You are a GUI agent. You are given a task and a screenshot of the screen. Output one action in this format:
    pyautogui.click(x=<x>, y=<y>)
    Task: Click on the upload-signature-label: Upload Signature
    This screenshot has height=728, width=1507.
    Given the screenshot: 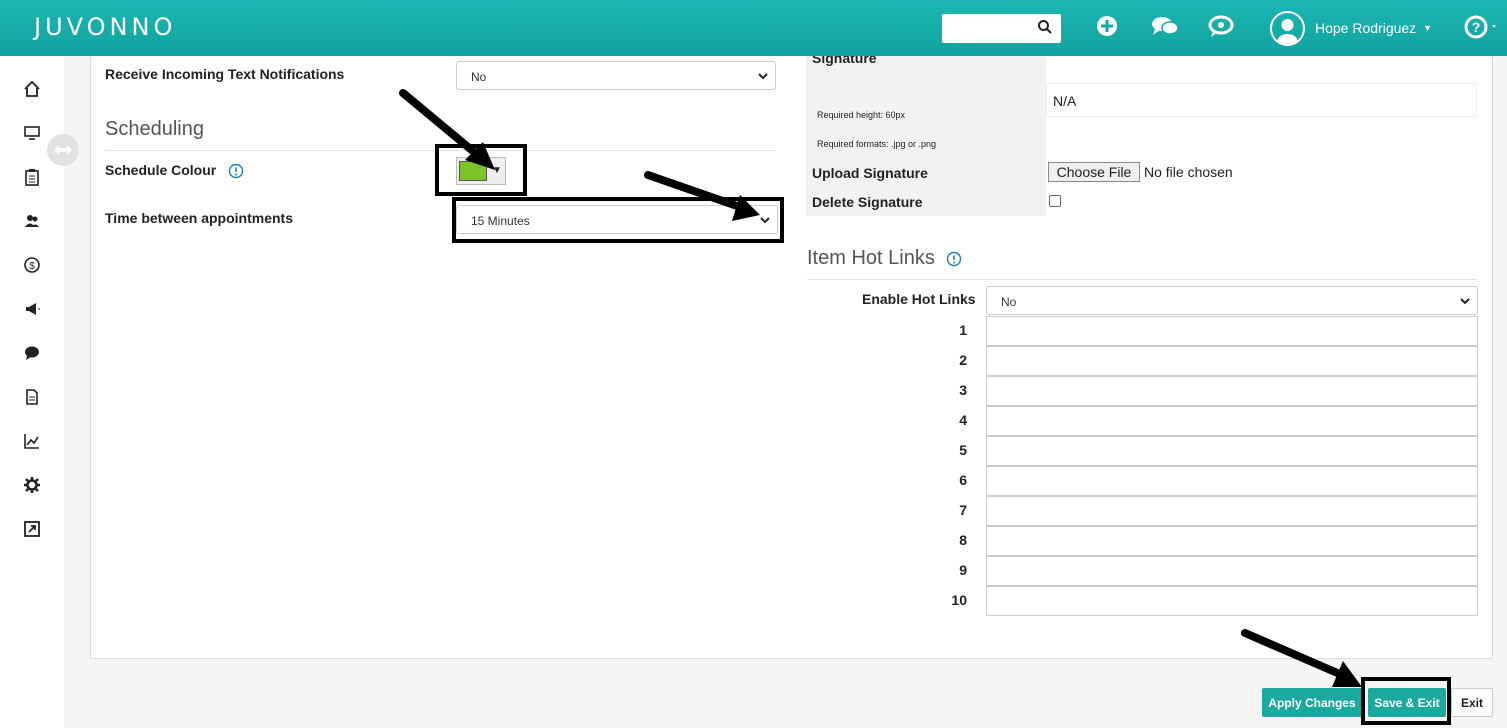 What is the action you would take?
    pyautogui.click(x=870, y=173)
    